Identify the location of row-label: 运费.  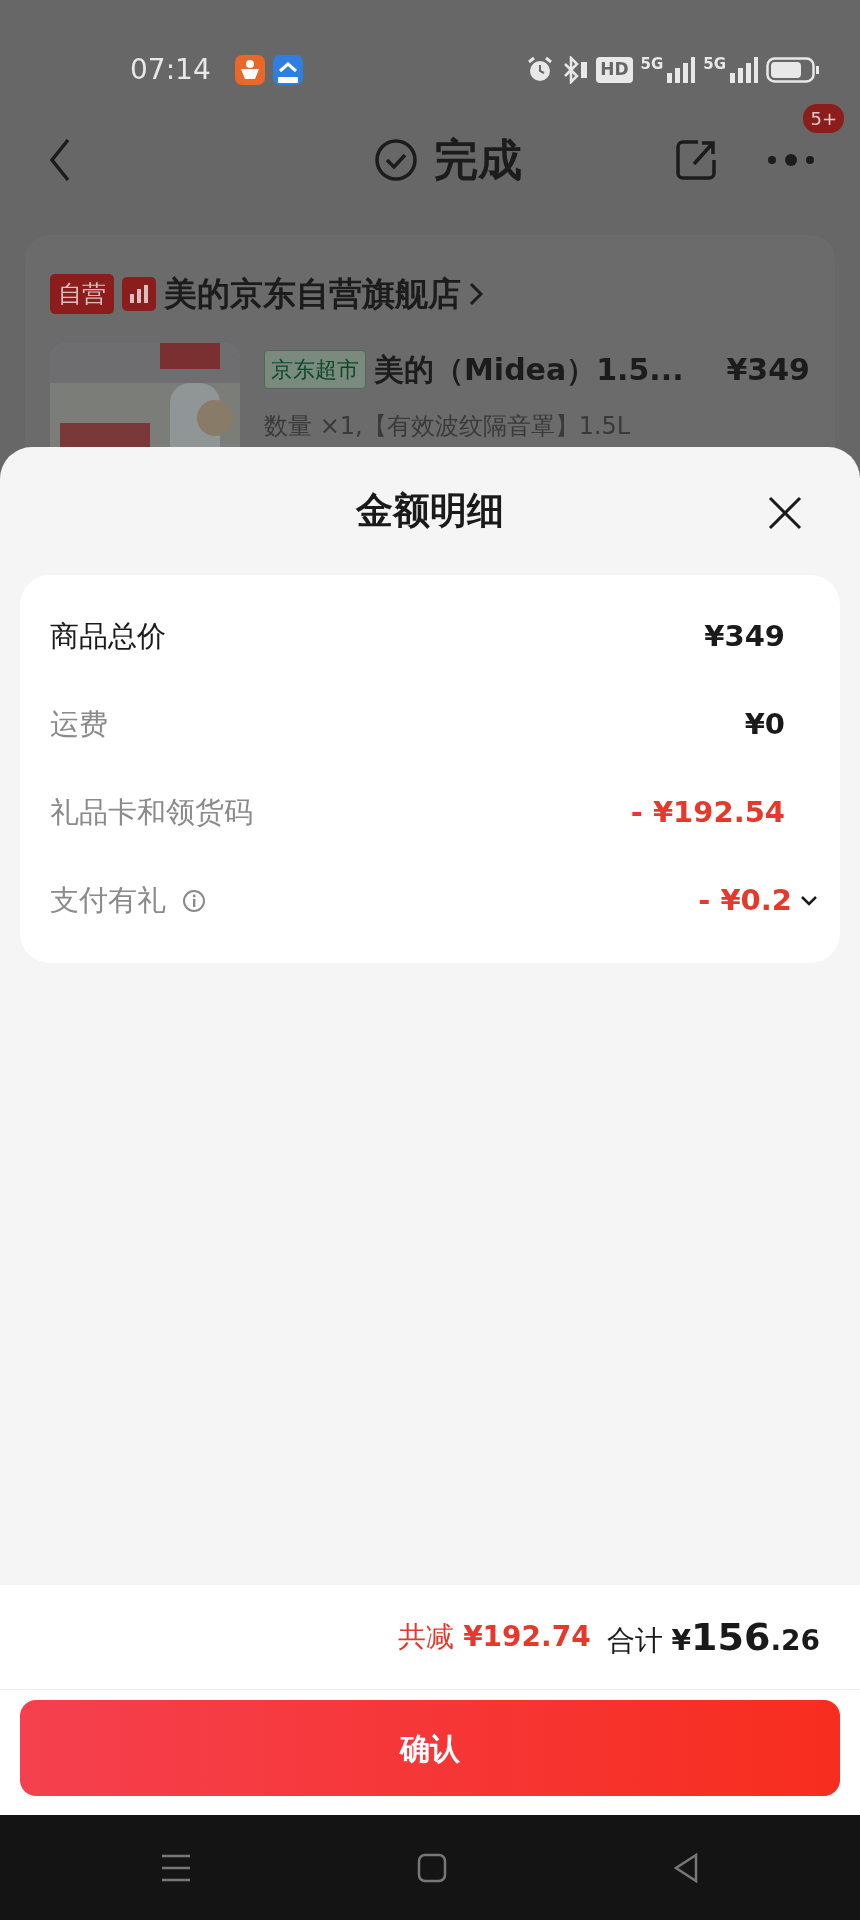
(79, 725).